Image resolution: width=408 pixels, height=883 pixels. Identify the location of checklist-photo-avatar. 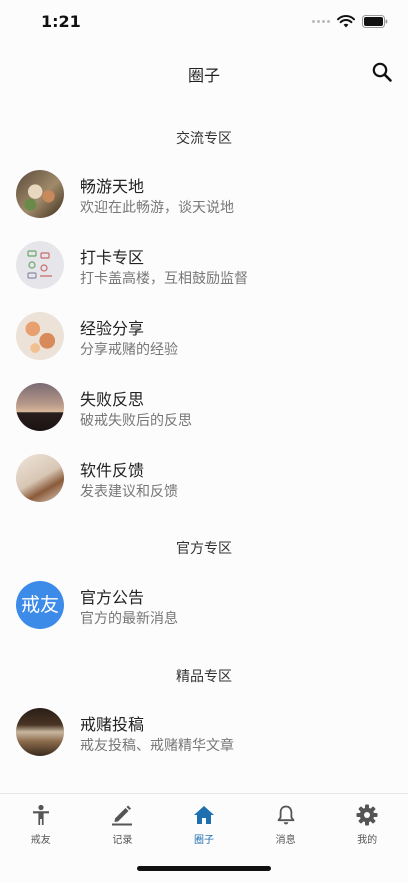
(40, 265).